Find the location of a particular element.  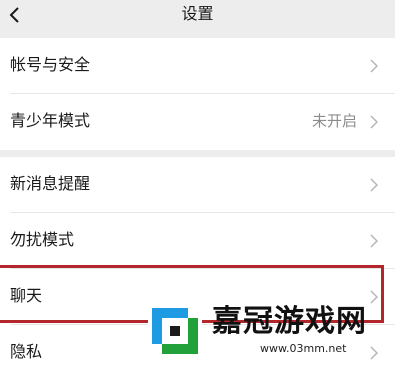

settings-item-label: 帐号与安全 is located at coordinates (50, 64).